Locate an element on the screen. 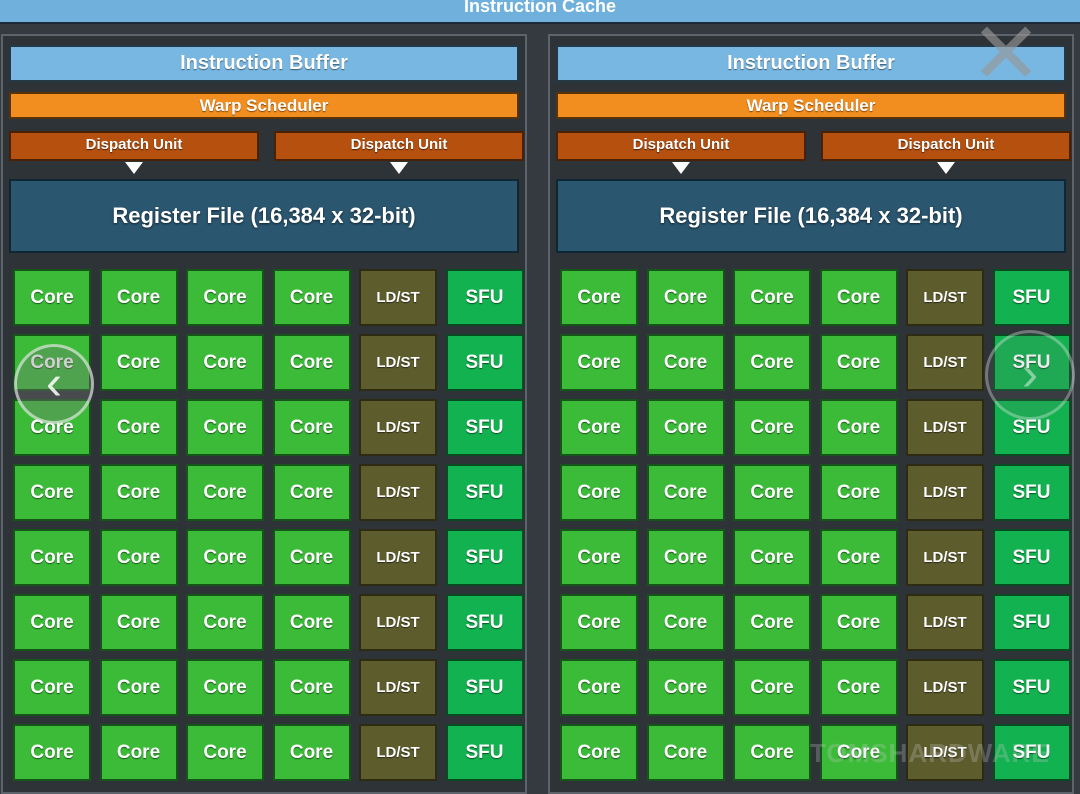 Image resolution: width=1080 pixels, height=794 pixels. chevron-right-icon: › is located at coordinates (1030, 375).